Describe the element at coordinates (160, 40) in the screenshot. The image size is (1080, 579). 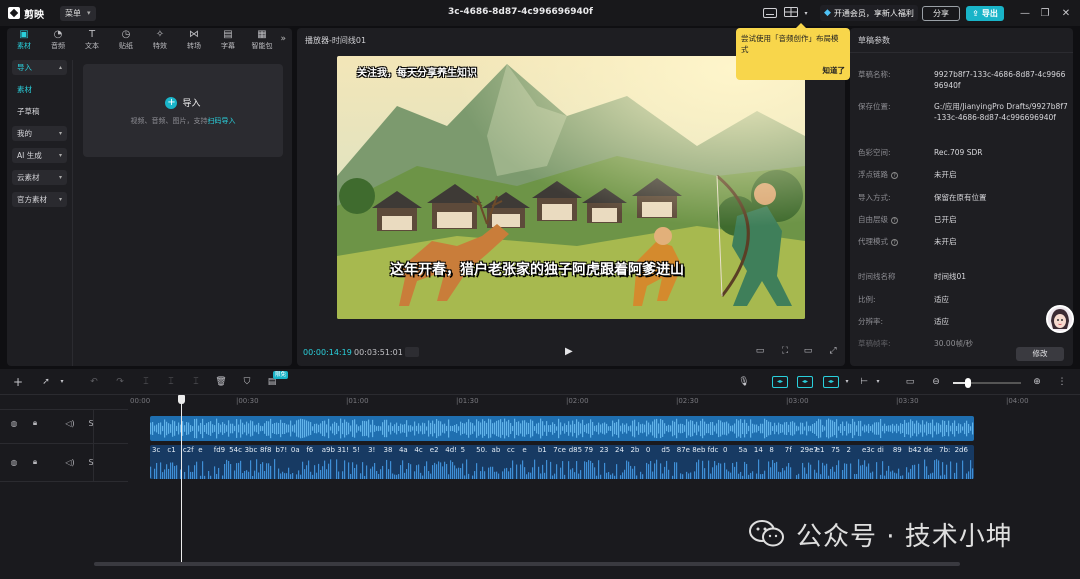
I see `tab-effects: ✧ 特效` at that location.